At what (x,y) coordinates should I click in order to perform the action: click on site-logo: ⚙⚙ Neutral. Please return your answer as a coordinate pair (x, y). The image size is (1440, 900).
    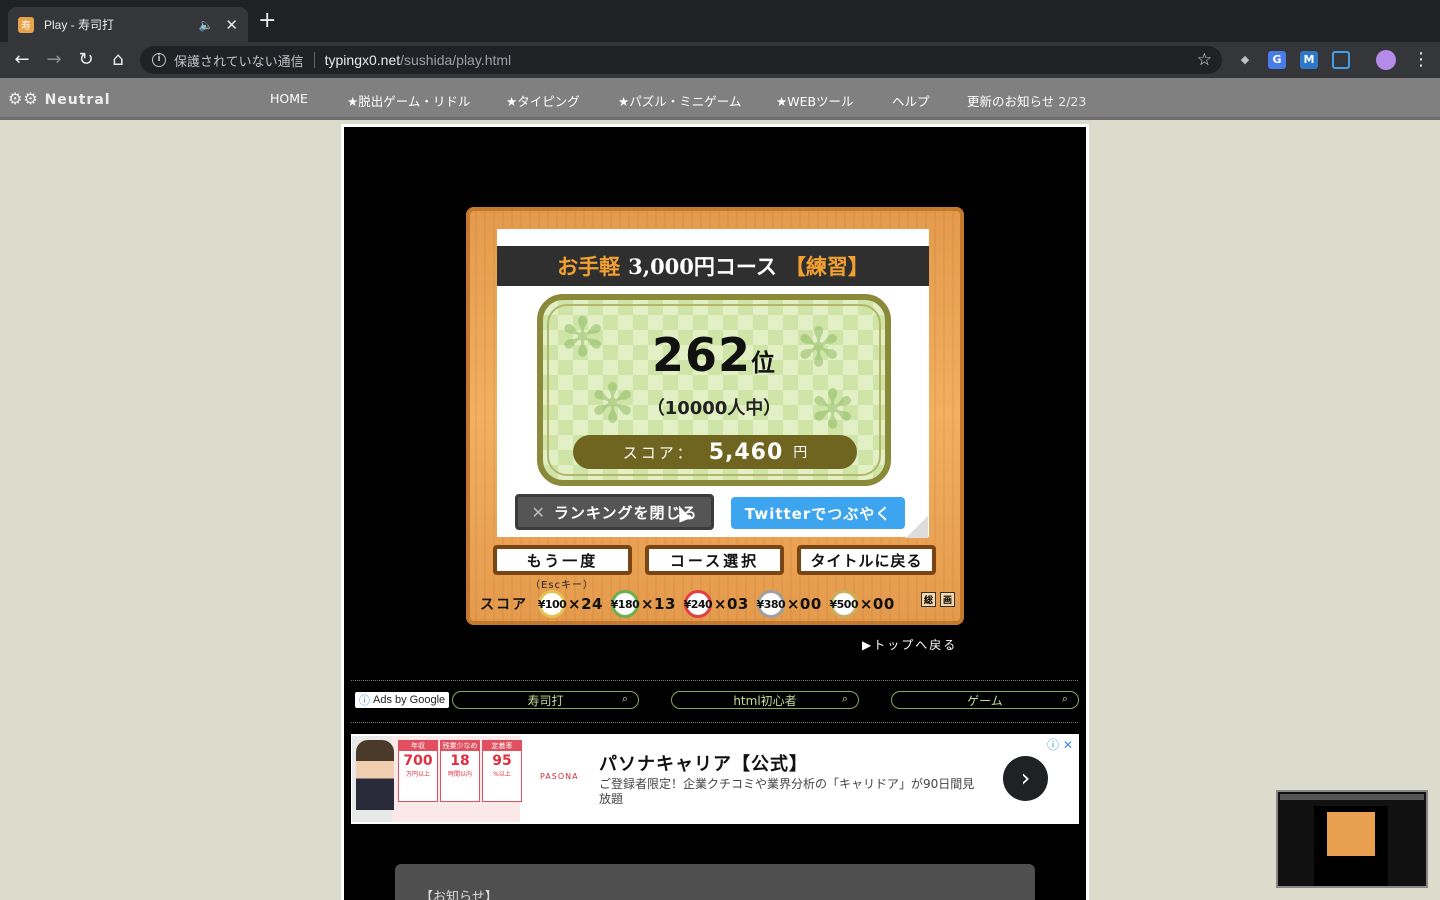
    Looking at the image, I should click on (59, 98).